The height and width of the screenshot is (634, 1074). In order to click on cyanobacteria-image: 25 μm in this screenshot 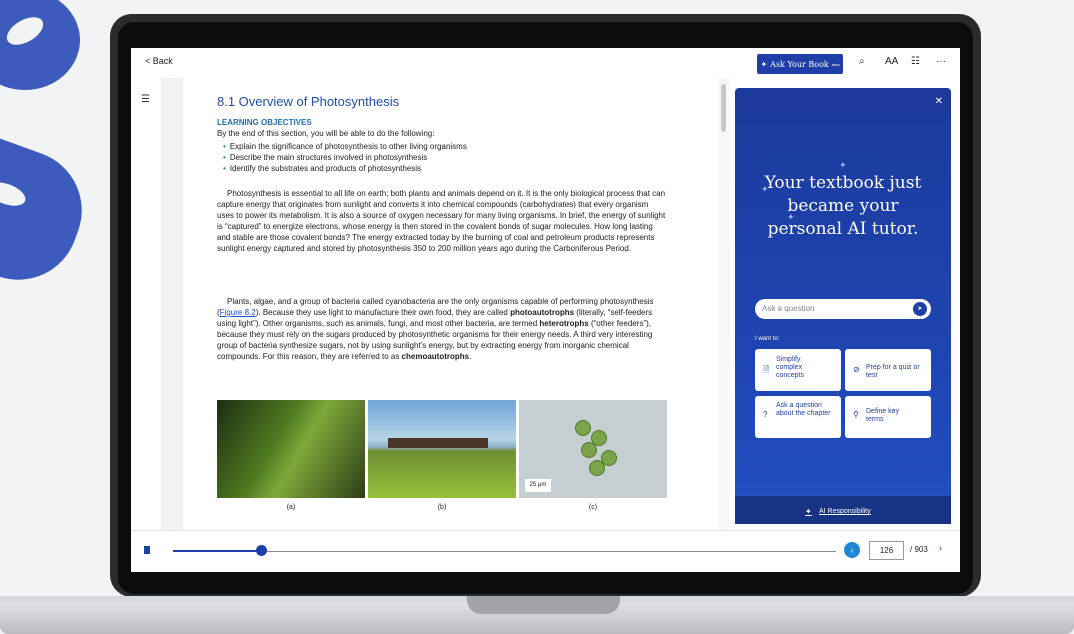, I will do `click(593, 449)`.